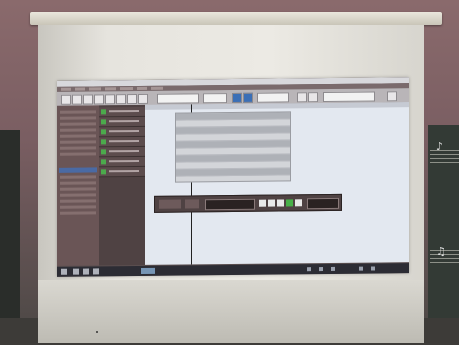 The height and width of the screenshot is (345, 459). What do you see at coordinates (78, 185) in the screenshot?
I see `track-inspector` at bounding box center [78, 185].